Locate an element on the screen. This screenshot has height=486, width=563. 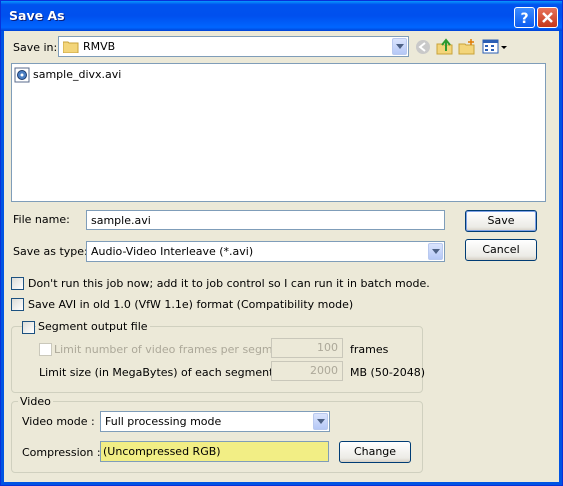
up-folder-icon is located at coordinates (445, 47).